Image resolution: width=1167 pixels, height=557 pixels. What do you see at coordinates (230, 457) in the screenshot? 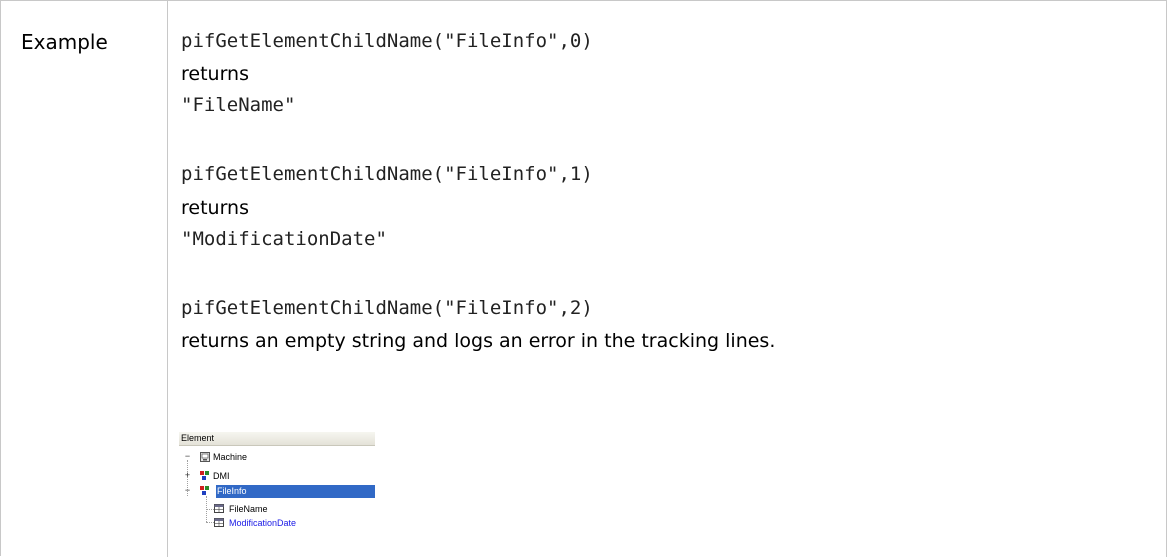
I see `tree-node-label: Machine` at bounding box center [230, 457].